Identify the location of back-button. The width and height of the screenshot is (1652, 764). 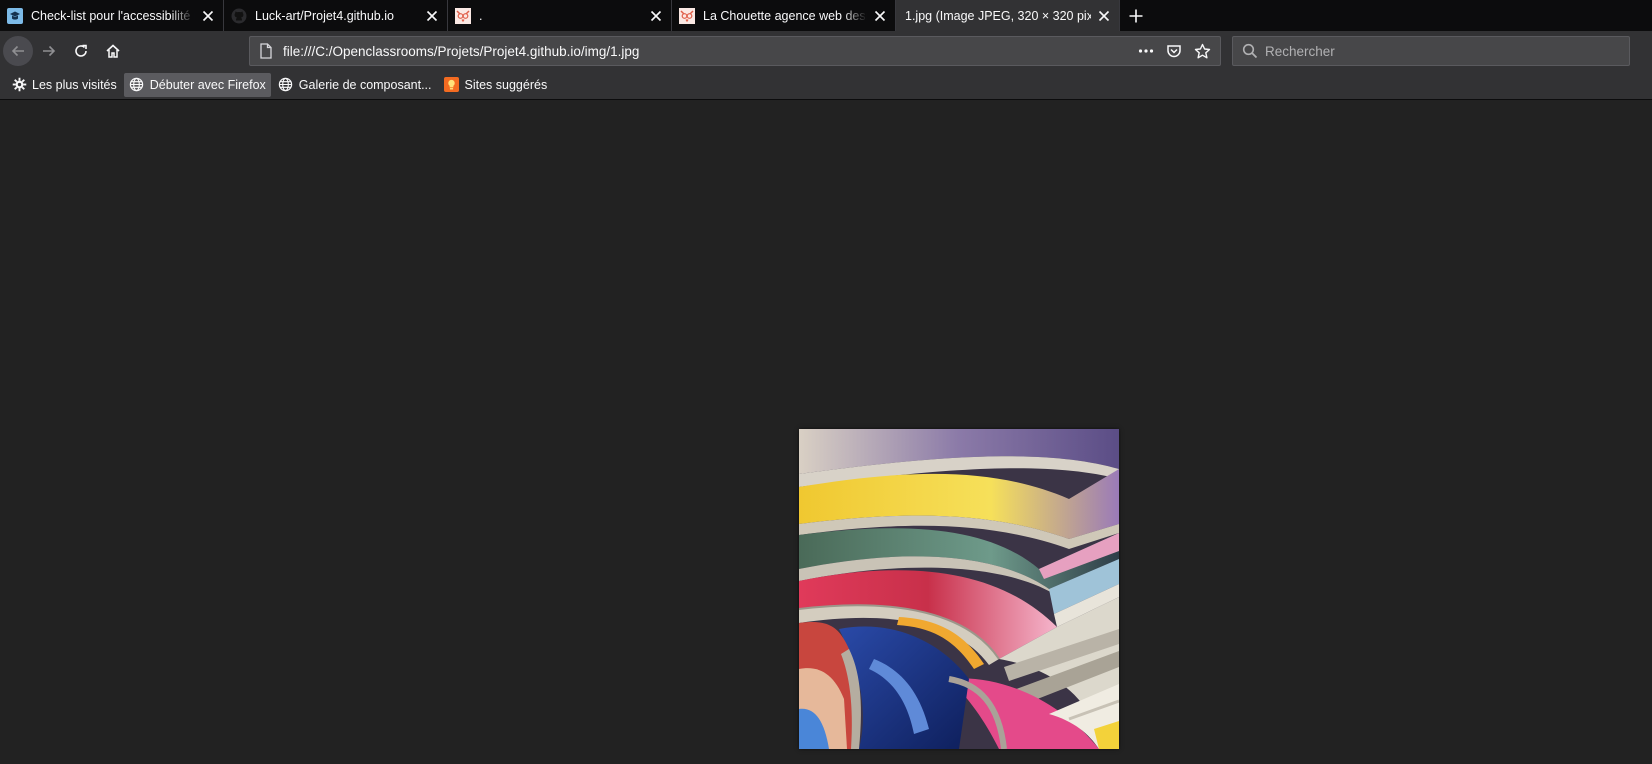
(18, 50).